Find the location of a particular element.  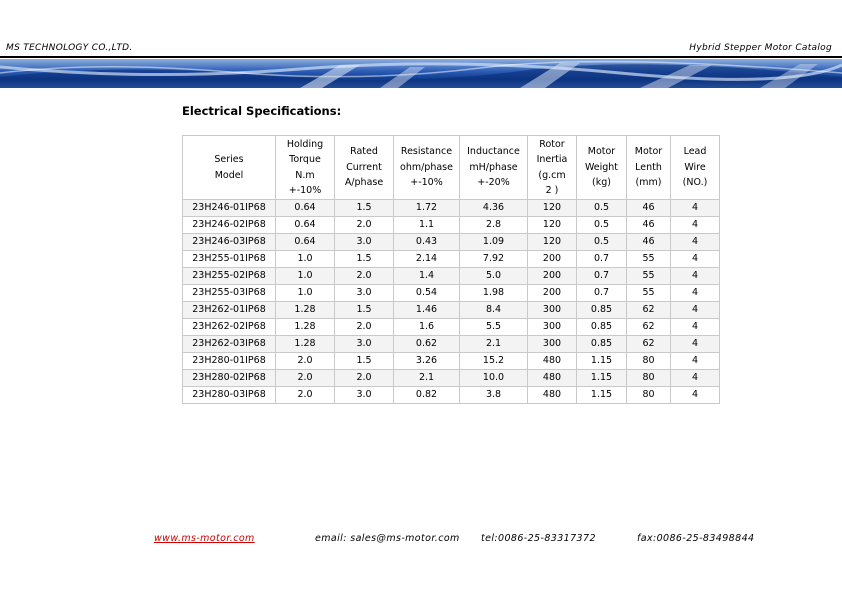

column-header-line: (NO.) is located at coordinates (695, 183).